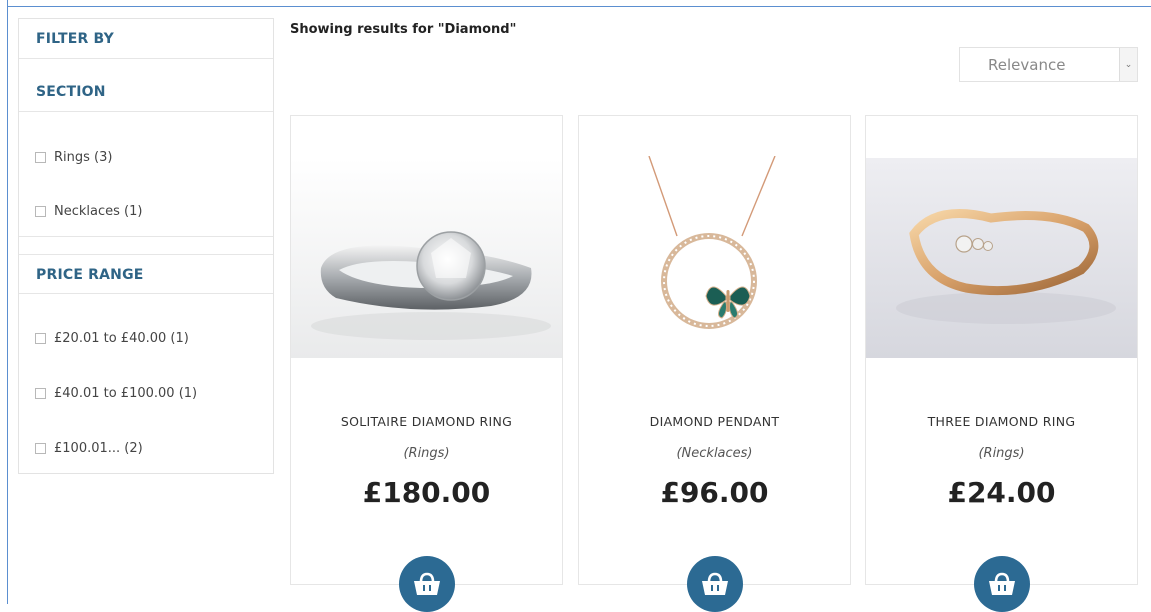 The image size is (1151, 612). I want to click on filter-option-rings: Rings (3), so click(73, 157).